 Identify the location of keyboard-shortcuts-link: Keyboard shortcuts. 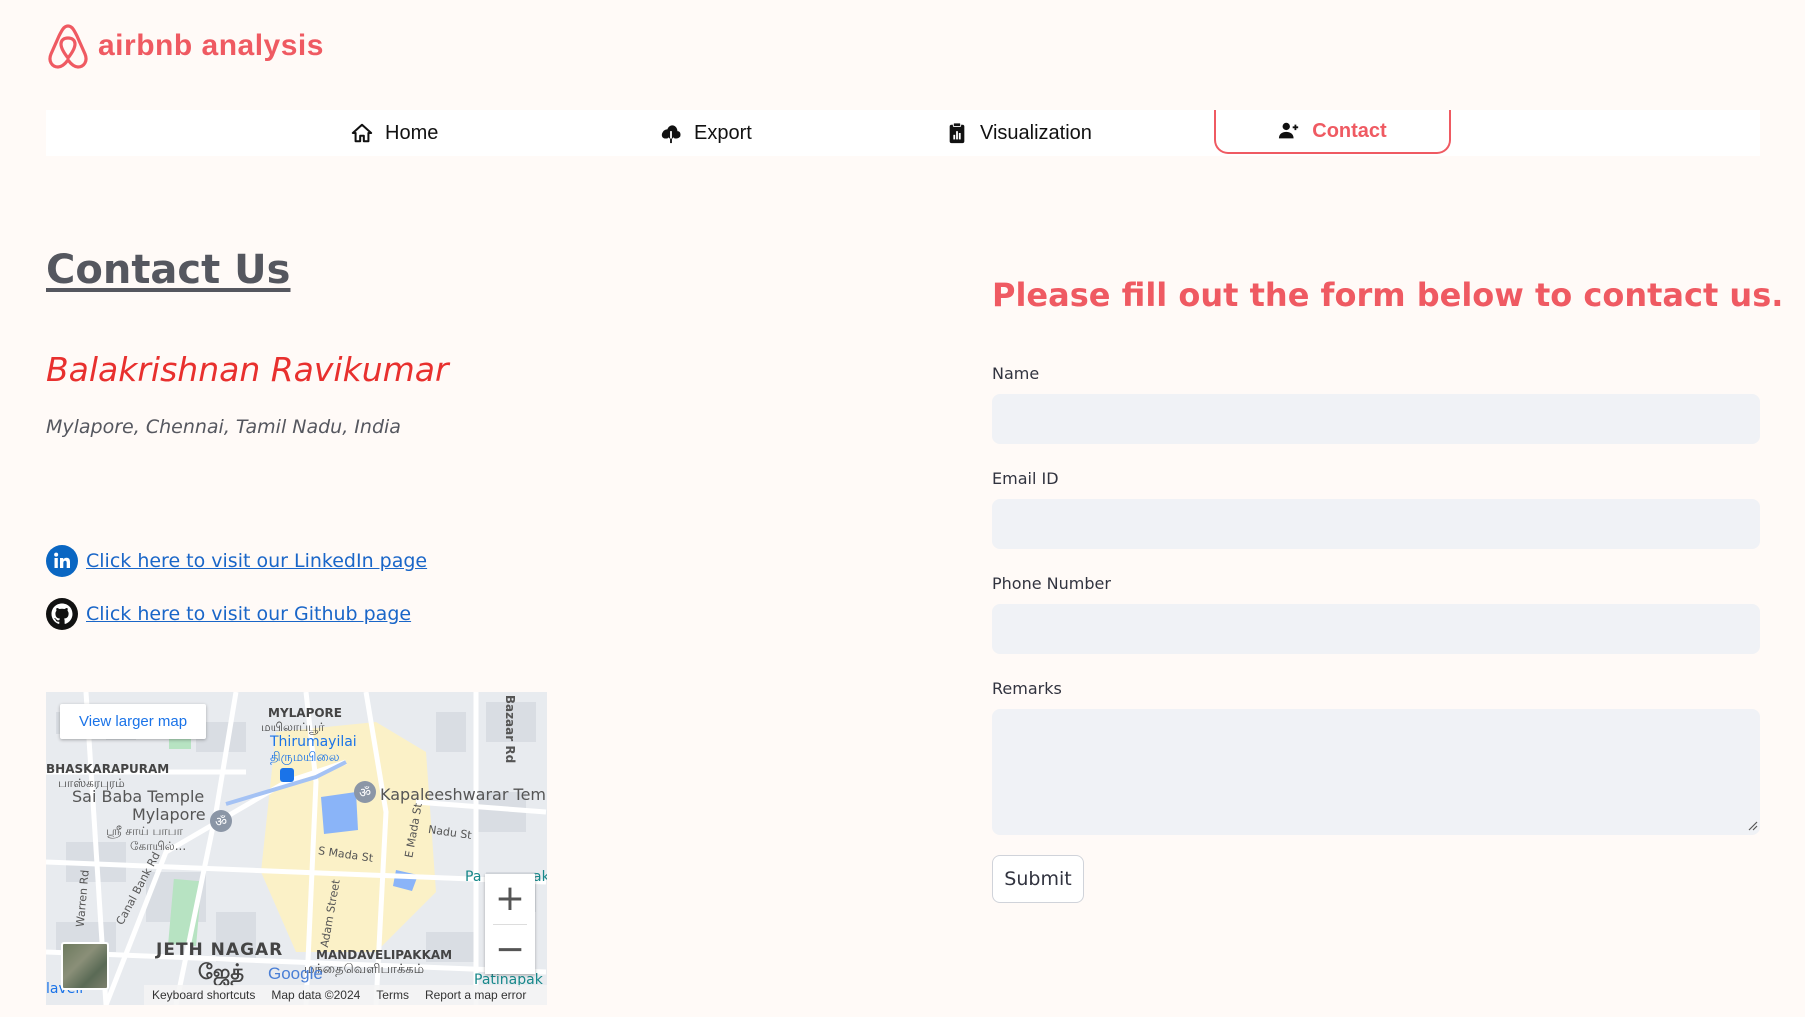
(203, 995).